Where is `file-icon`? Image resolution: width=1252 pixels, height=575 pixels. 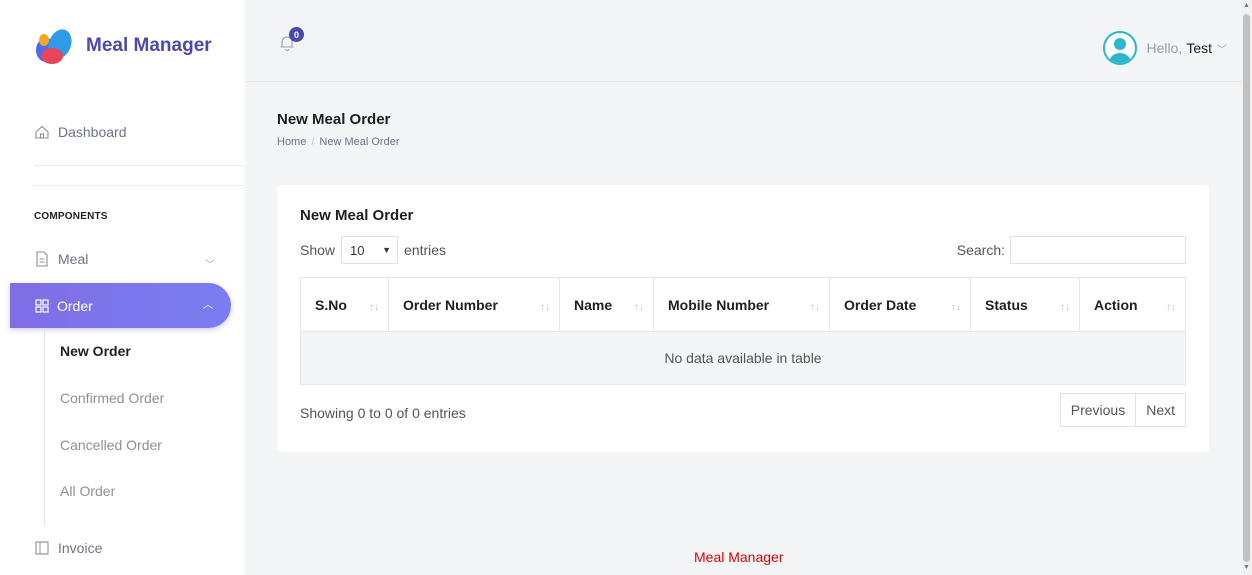 file-icon is located at coordinates (42, 259).